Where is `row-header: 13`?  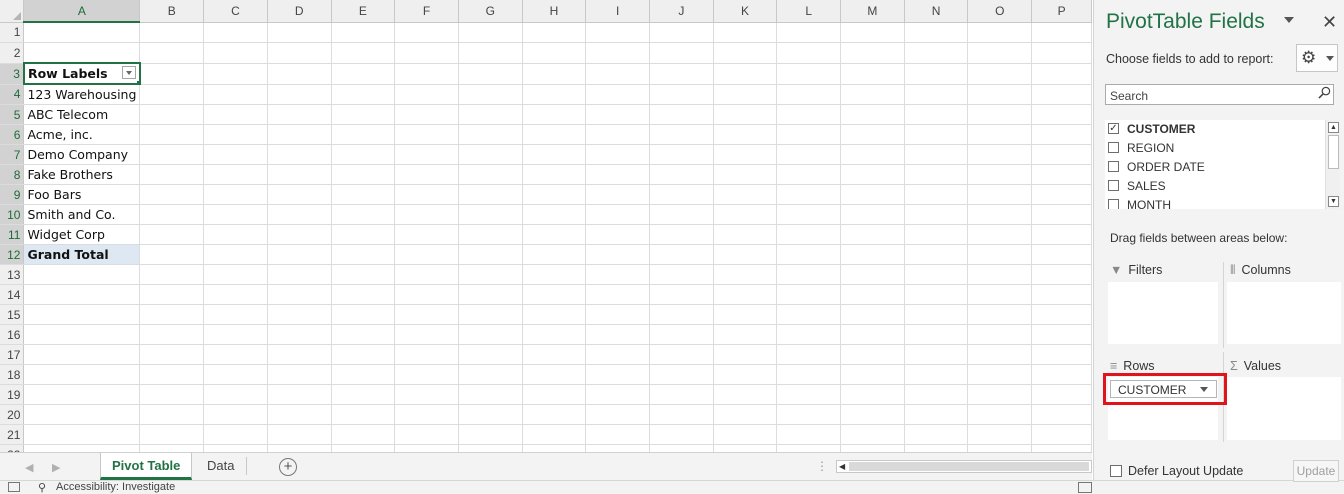 row-header: 13 is located at coordinates (12, 274).